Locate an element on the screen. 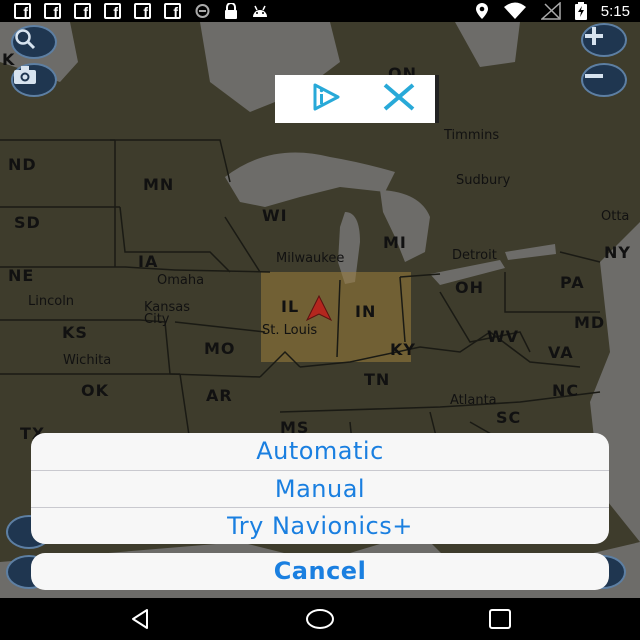  battery-charging-icon is located at coordinates (580, 11).